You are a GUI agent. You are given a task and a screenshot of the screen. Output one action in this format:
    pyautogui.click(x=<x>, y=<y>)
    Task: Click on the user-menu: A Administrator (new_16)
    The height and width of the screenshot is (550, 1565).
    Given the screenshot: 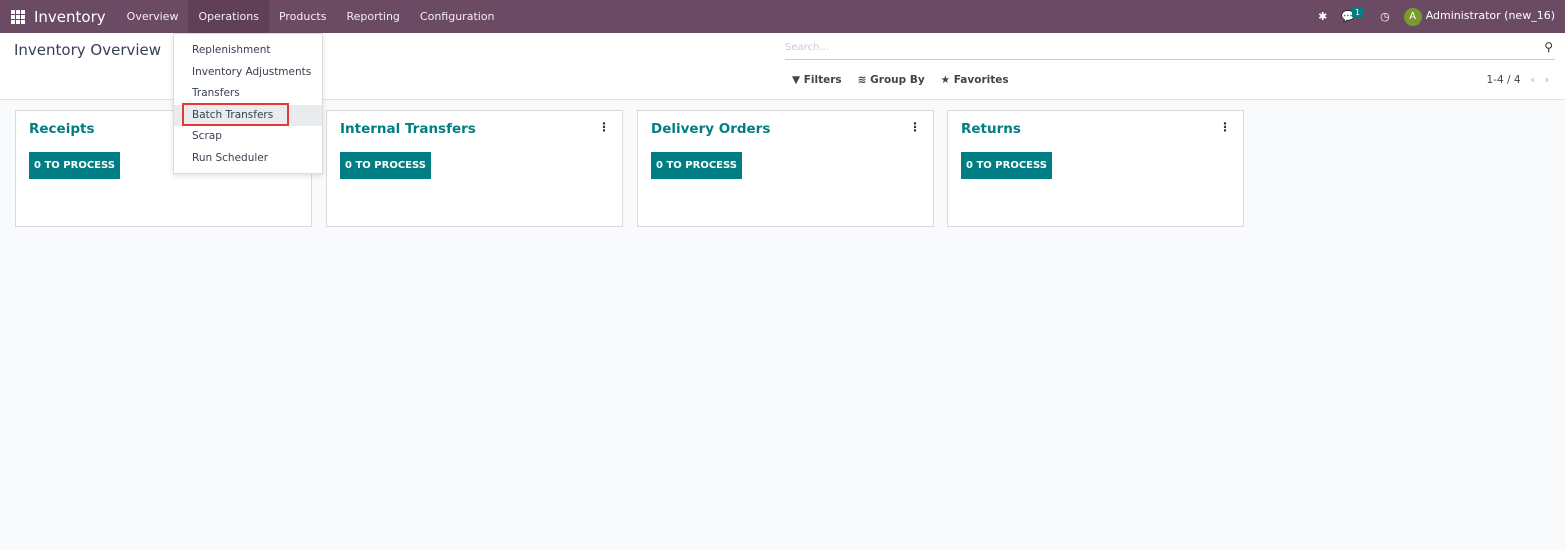 What is the action you would take?
    pyautogui.click(x=1479, y=16)
    